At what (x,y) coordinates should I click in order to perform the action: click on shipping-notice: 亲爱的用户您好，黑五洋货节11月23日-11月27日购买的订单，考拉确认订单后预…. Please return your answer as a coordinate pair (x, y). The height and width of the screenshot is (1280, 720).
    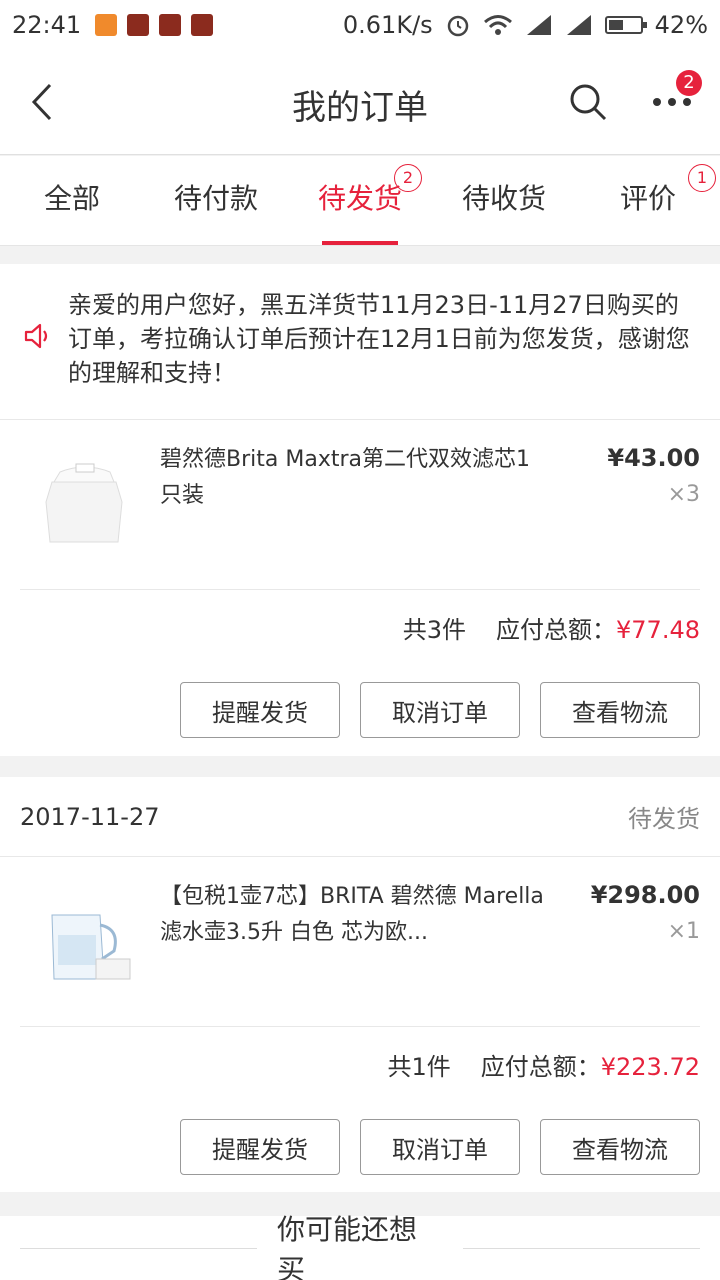
    Looking at the image, I should click on (360, 342).